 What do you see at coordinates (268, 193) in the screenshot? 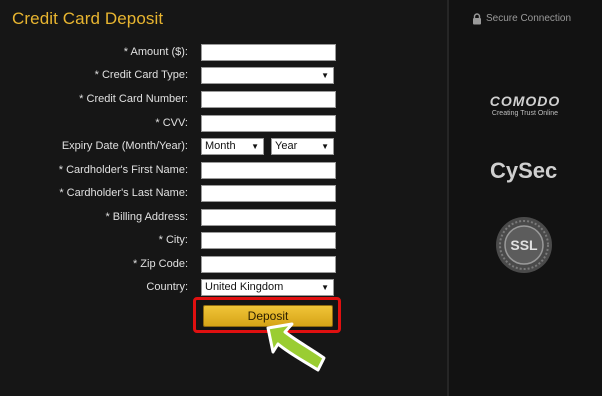
I see `last-name-input` at bounding box center [268, 193].